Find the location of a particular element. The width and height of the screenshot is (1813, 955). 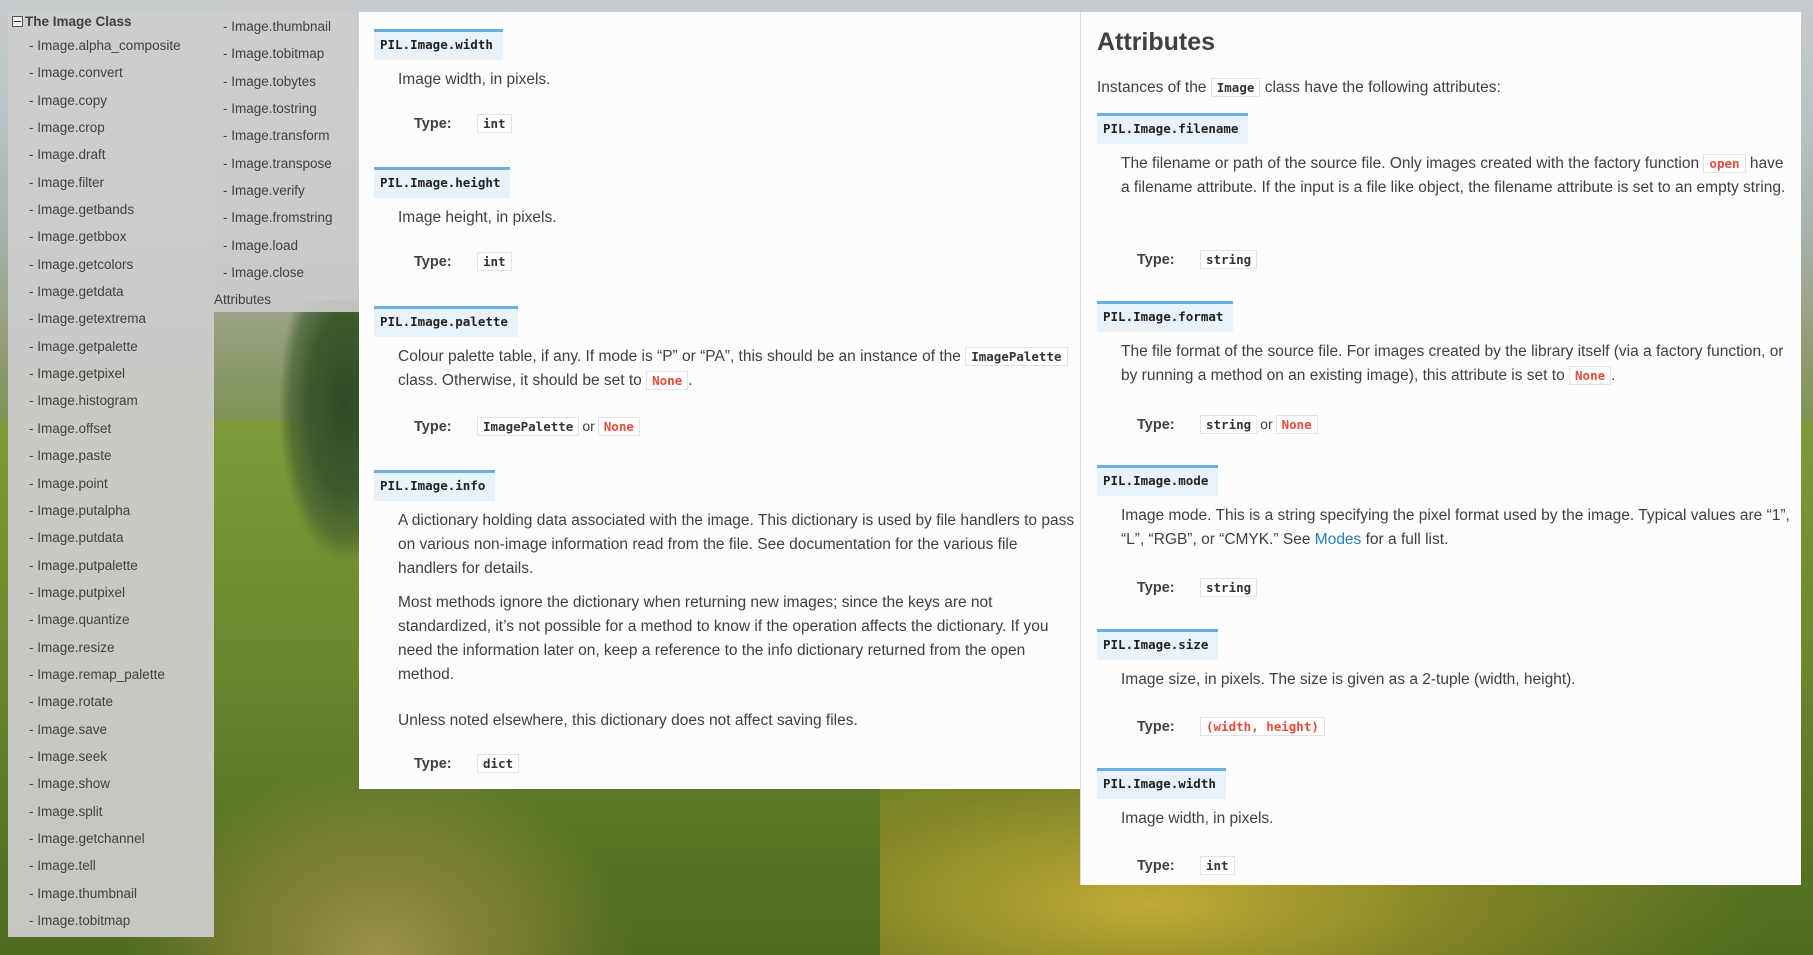

attr-signature-palette: PIL.Image.palette is located at coordinates (446, 321).